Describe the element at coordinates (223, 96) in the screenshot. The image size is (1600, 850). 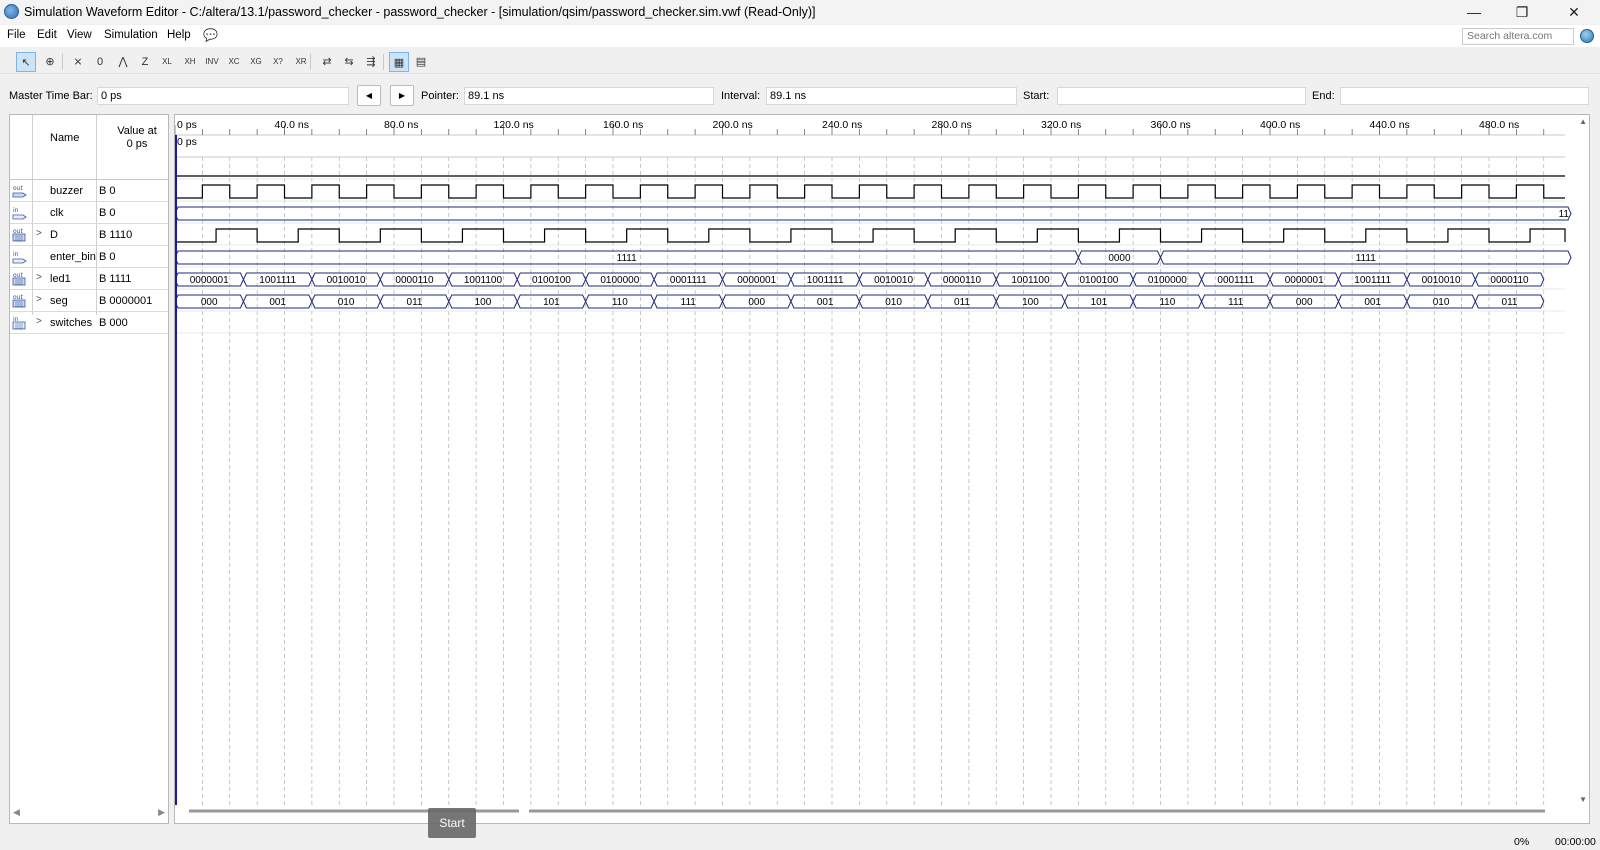
I see `master-time-bar-field: 0 ps` at that location.